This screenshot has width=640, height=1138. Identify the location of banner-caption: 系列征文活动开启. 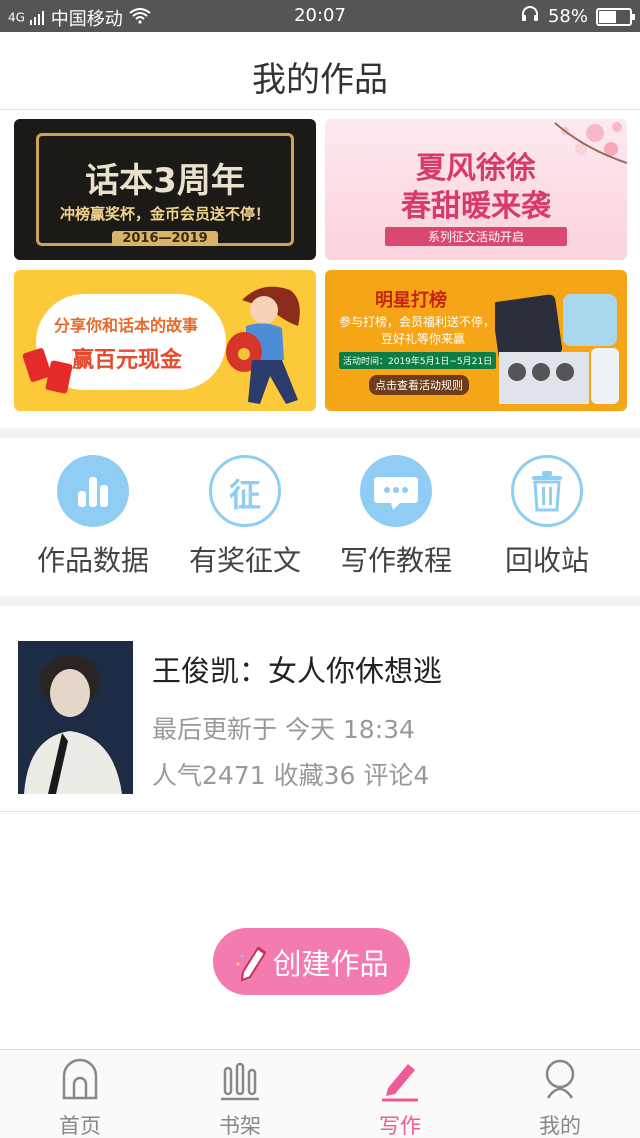
(476, 236).